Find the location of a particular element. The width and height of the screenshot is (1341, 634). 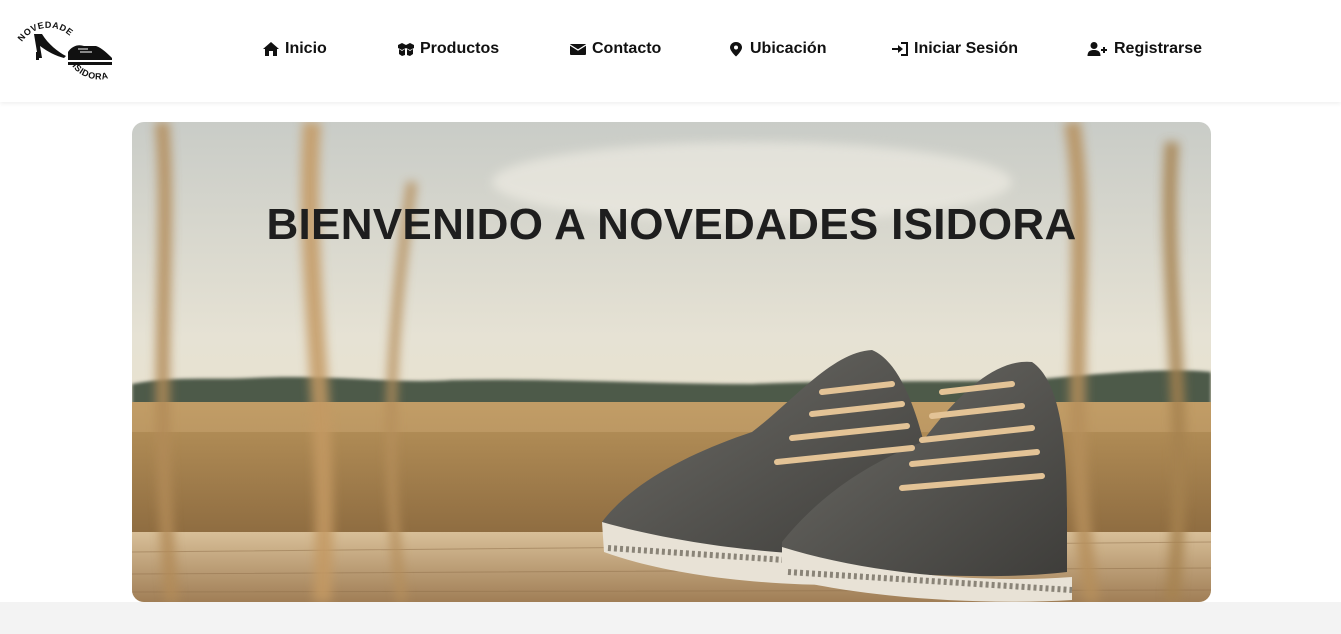

home-icon is located at coordinates (271, 49).